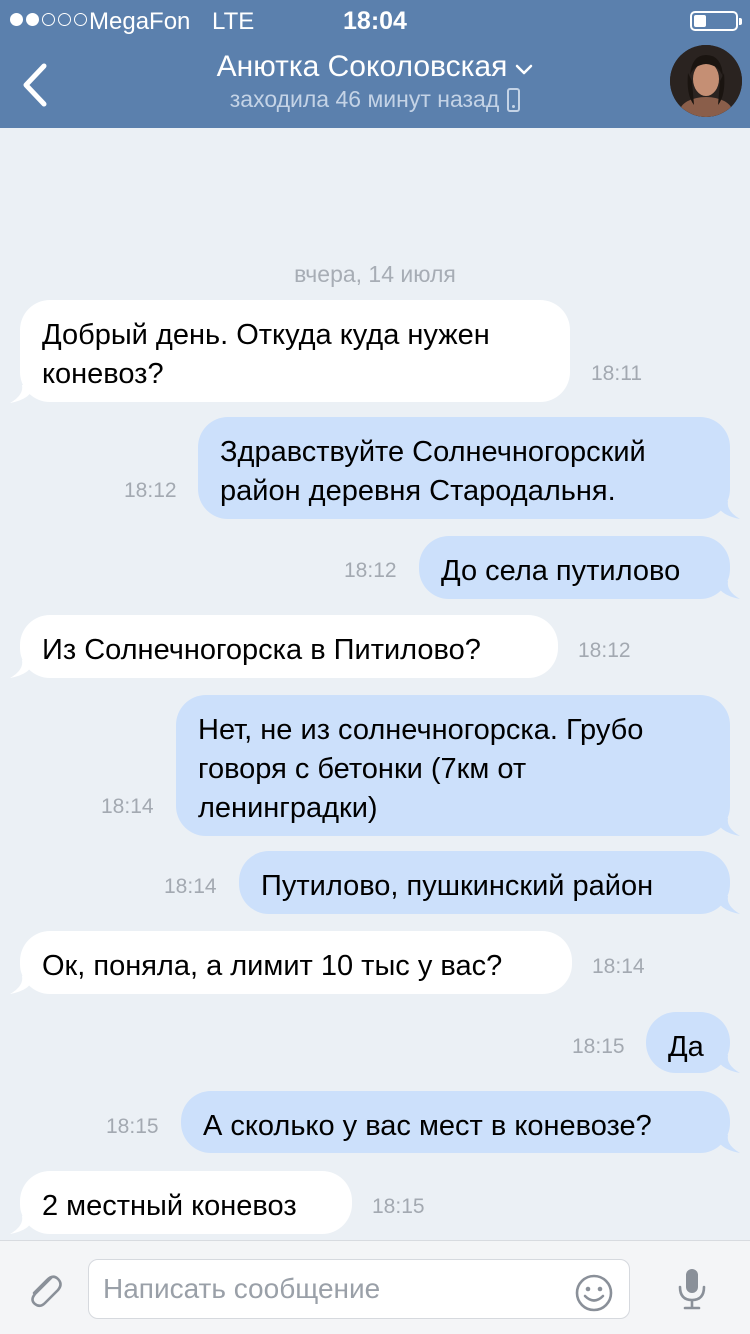  Describe the element at coordinates (574, 567) in the screenshot. I see `message-text: До села путилово` at that location.